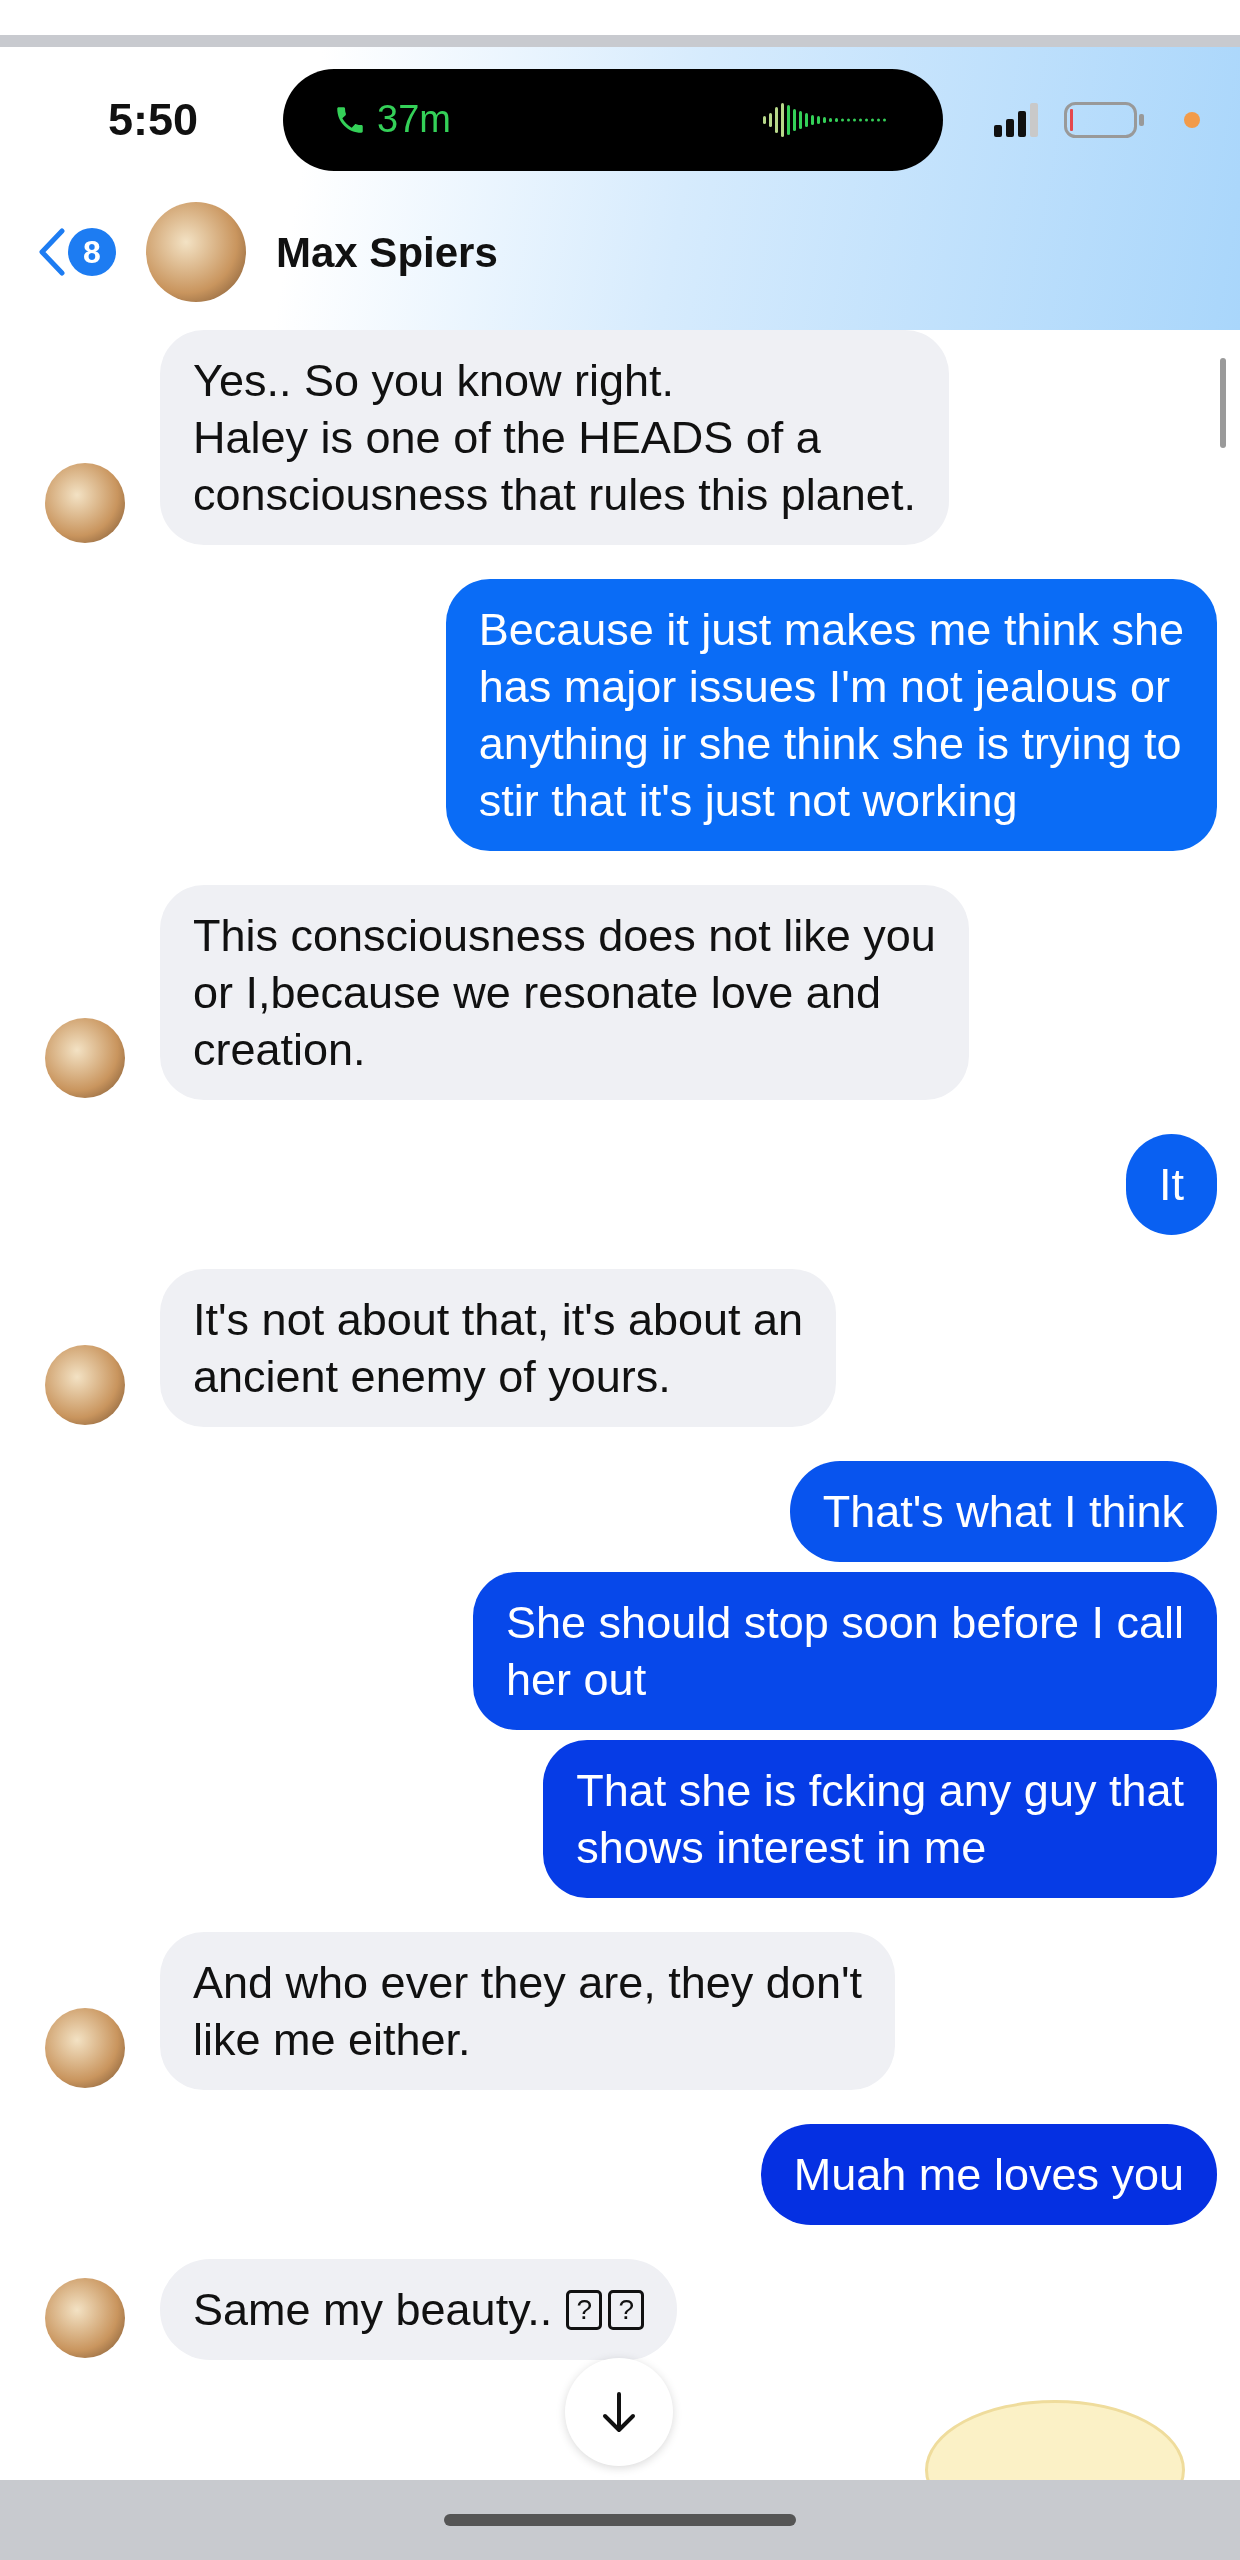 This screenshot has height=2560, width=1240. What do you see at coordinates (414, 119) in the screenshot?
I see `call-duration: 37m` at bounding box center [414, 119].